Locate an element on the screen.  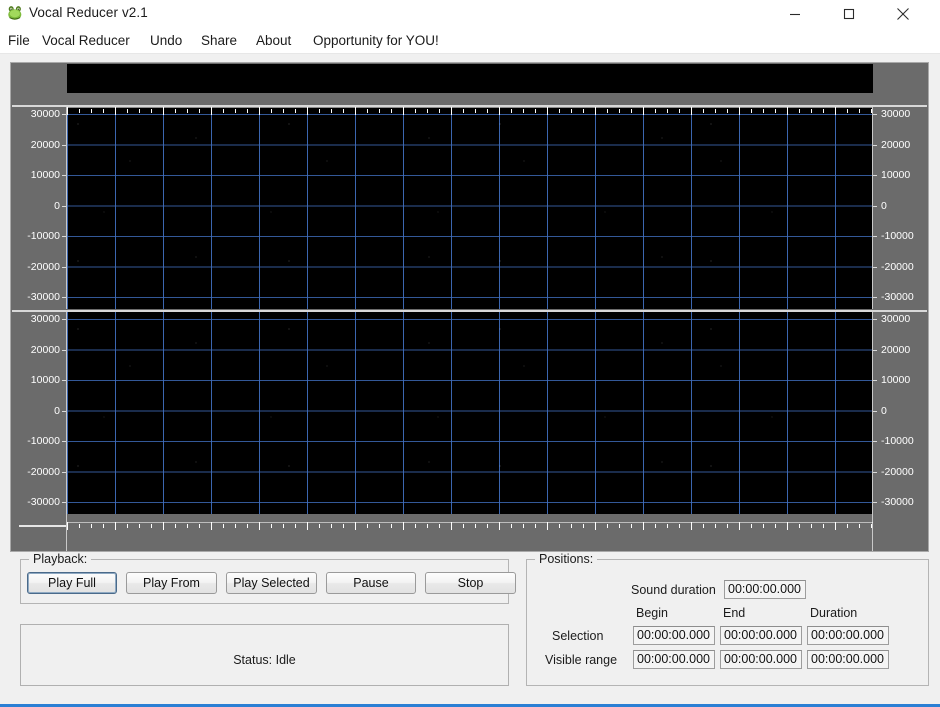
bottom-ruler-ticks is located at coordinates (470, 526).